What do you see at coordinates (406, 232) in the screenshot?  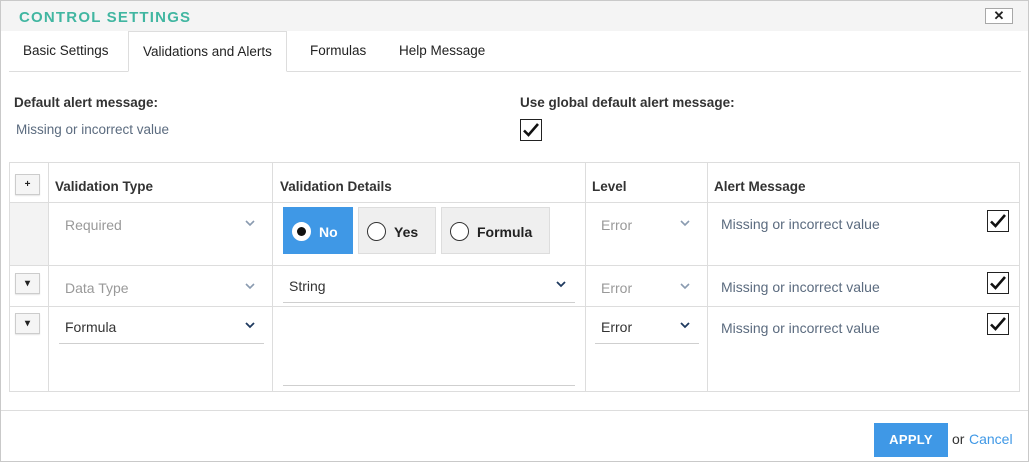 I see `radio-label: Yes` at bounding box center [406, 232].